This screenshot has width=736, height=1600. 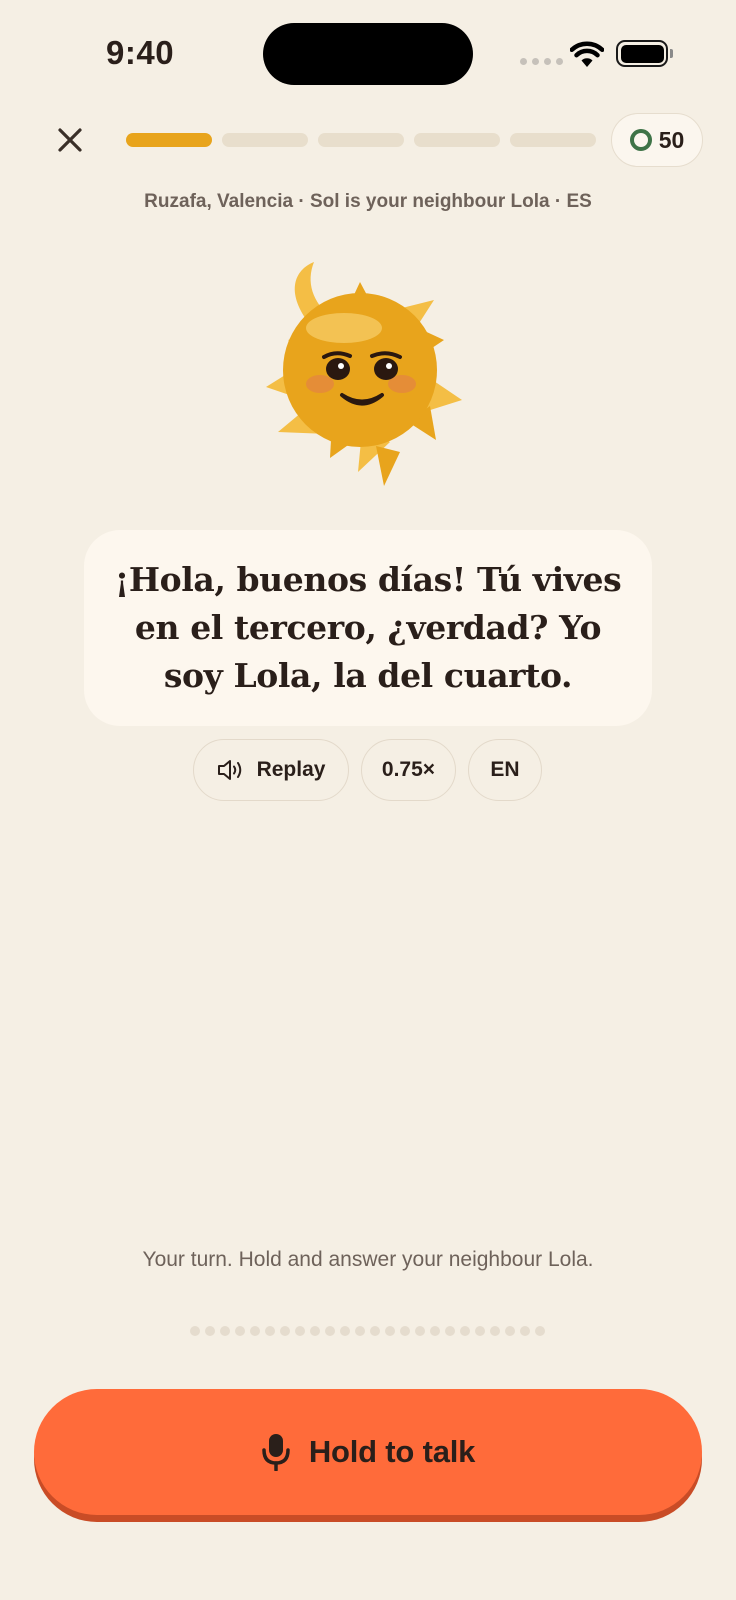 What do you see at coordinates (291, 769) in the screenshot?
I see `replay-label: Replay` at bounding box center [291, 769].